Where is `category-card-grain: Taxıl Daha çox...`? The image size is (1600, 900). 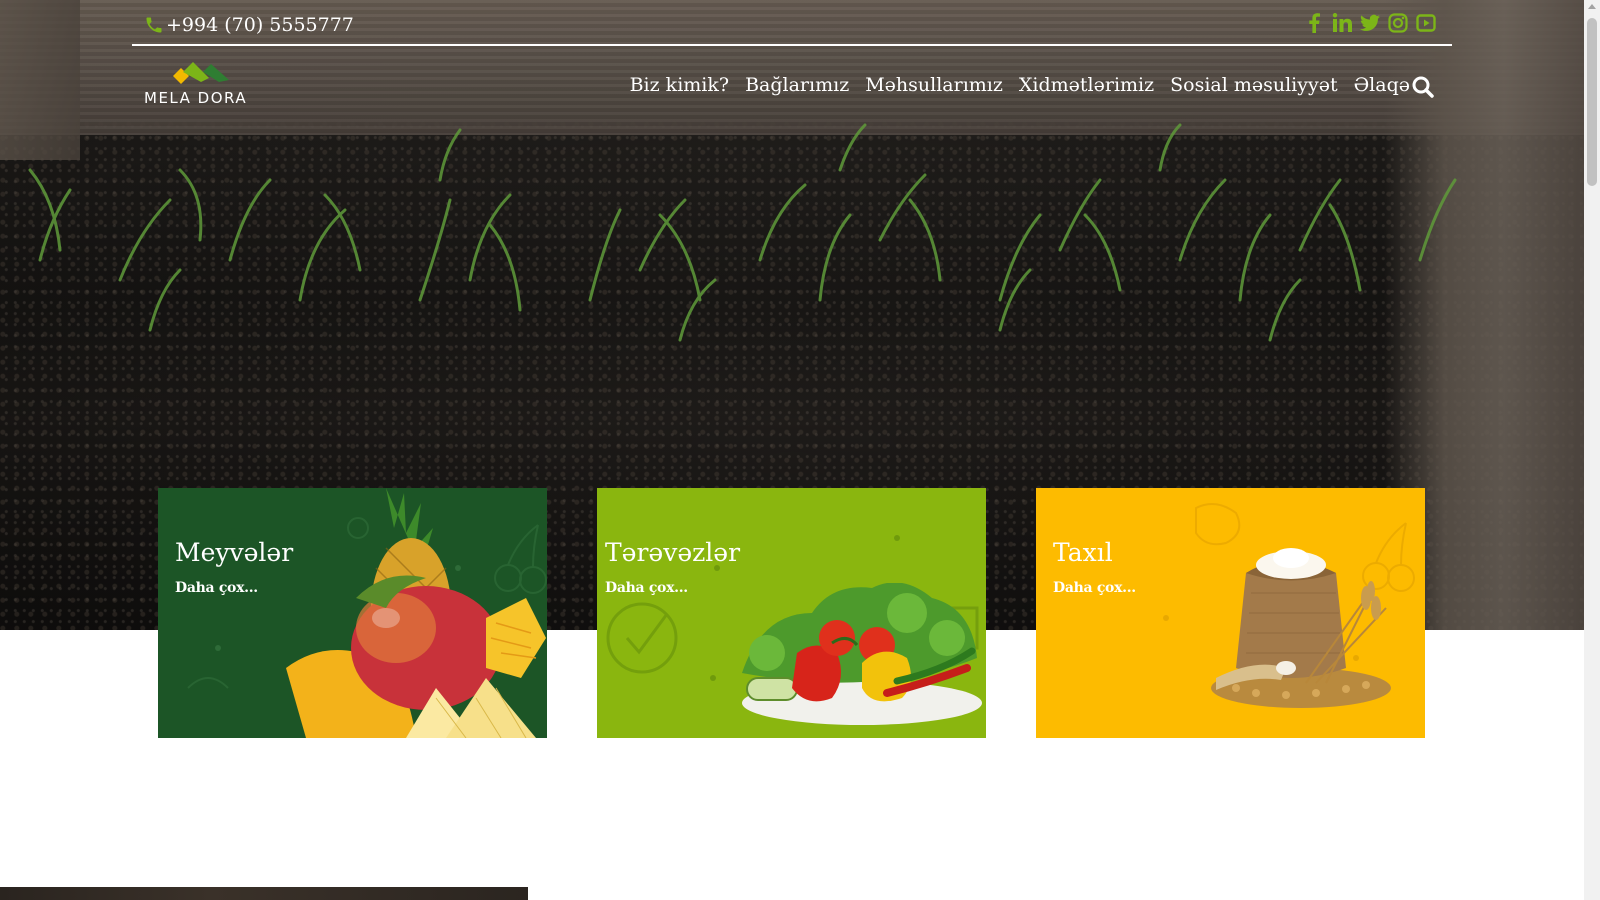 category-card-grain: Taxıl Daha çox... is located at coordinates (1230, 613).